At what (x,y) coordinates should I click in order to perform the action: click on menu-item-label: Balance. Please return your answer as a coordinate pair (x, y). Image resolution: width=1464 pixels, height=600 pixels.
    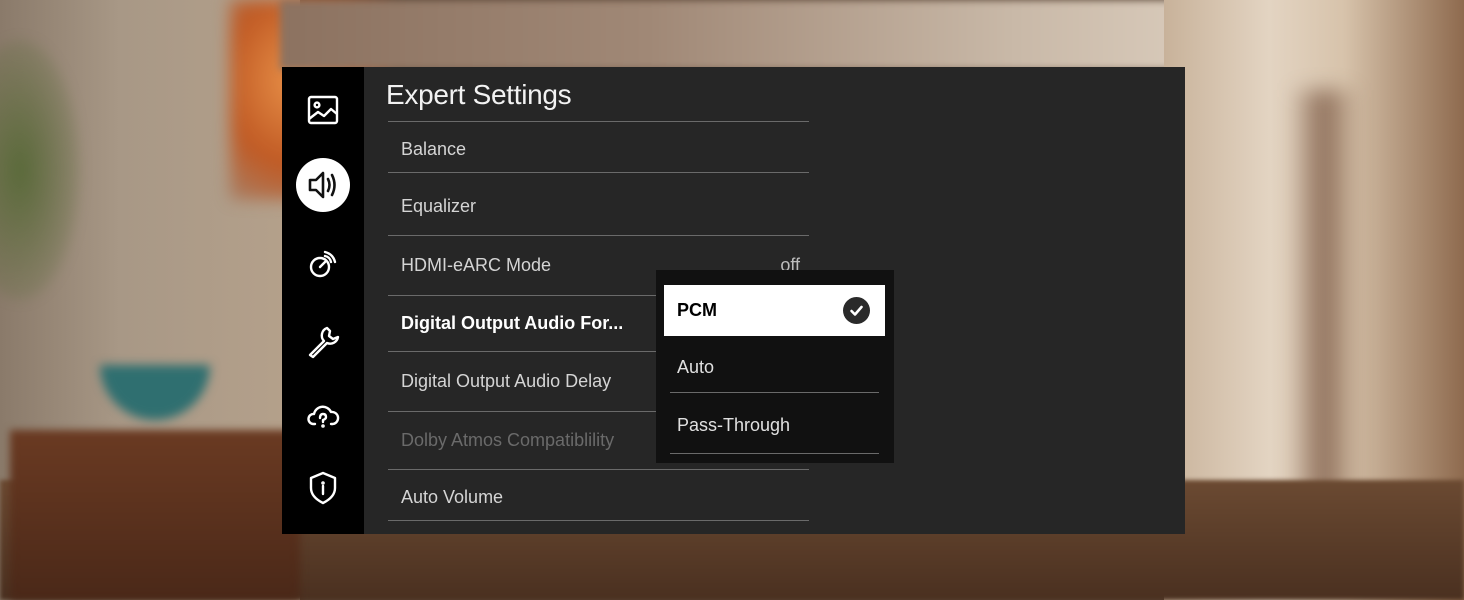
    Looking at the image, I should click on (434, 149).